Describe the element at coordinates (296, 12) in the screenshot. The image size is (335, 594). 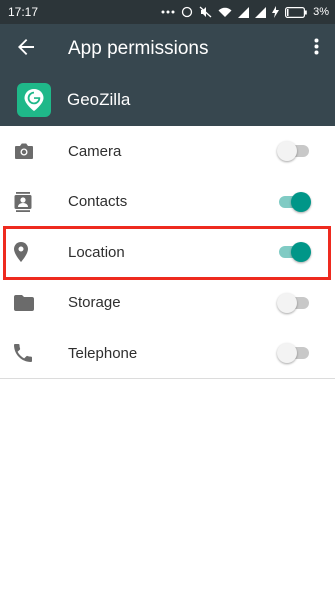
I see `battery-icon` at that location.